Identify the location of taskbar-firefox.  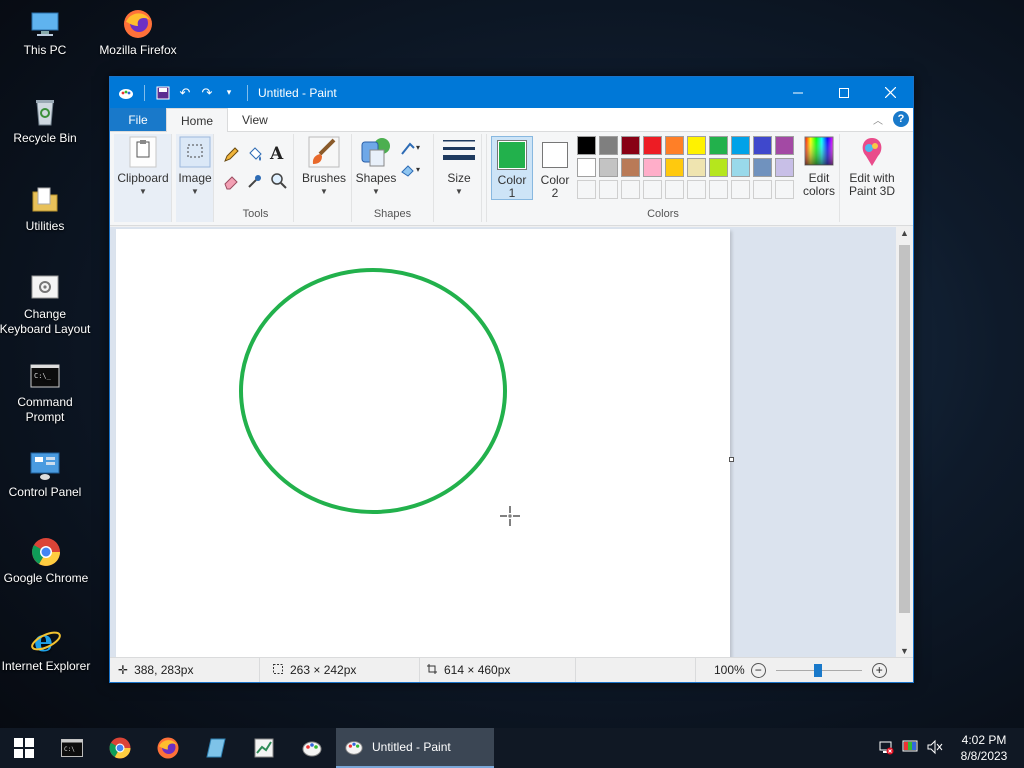
(168, 748).